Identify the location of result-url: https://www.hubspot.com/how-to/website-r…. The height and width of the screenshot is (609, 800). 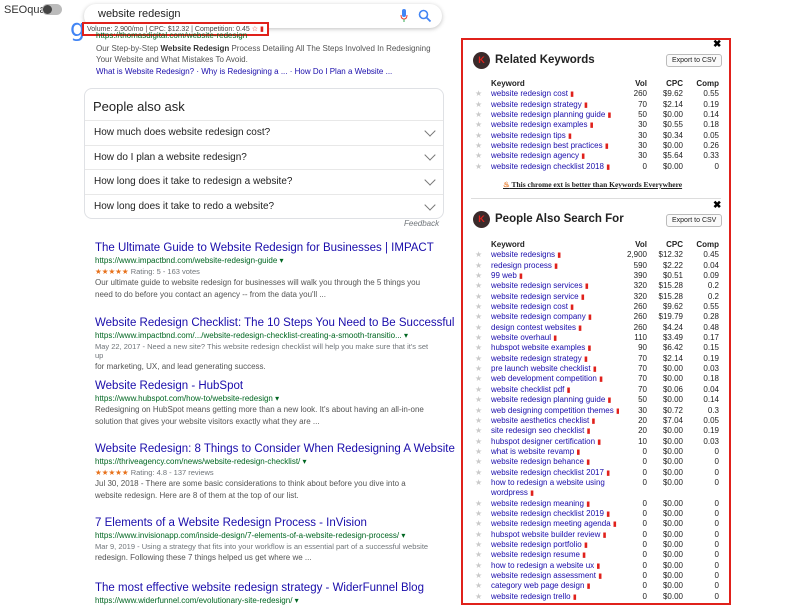
(262, 398).